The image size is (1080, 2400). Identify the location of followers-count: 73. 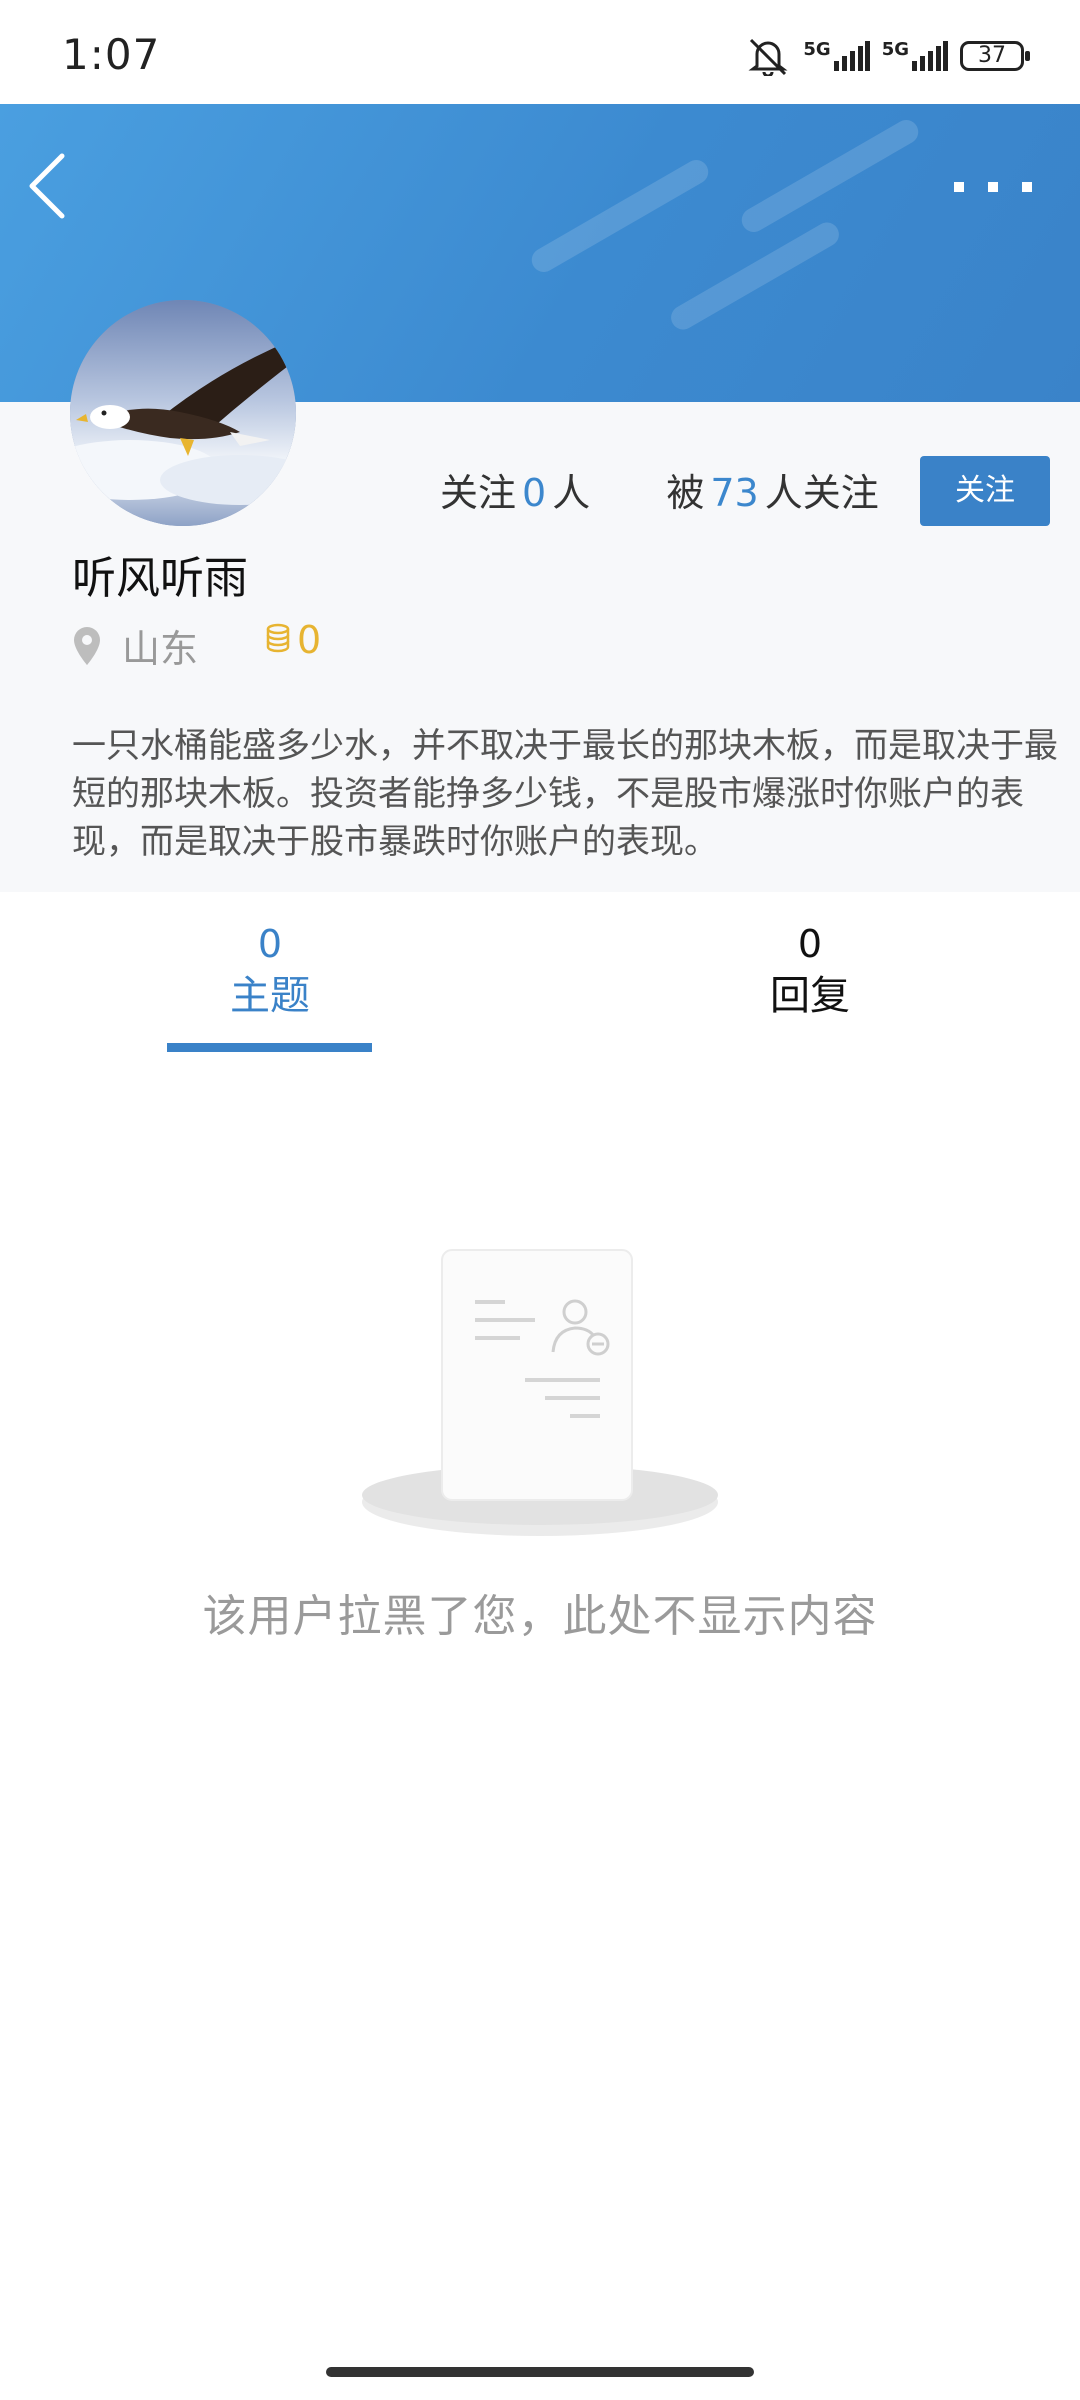
(734, 493).